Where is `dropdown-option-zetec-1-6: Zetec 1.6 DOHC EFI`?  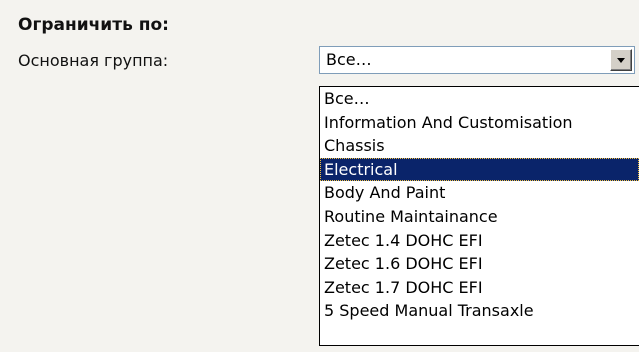 dropdown-option-zetec-1-6: Zetec 1.6 DOHC EFI is located at coordinates (479, 264).